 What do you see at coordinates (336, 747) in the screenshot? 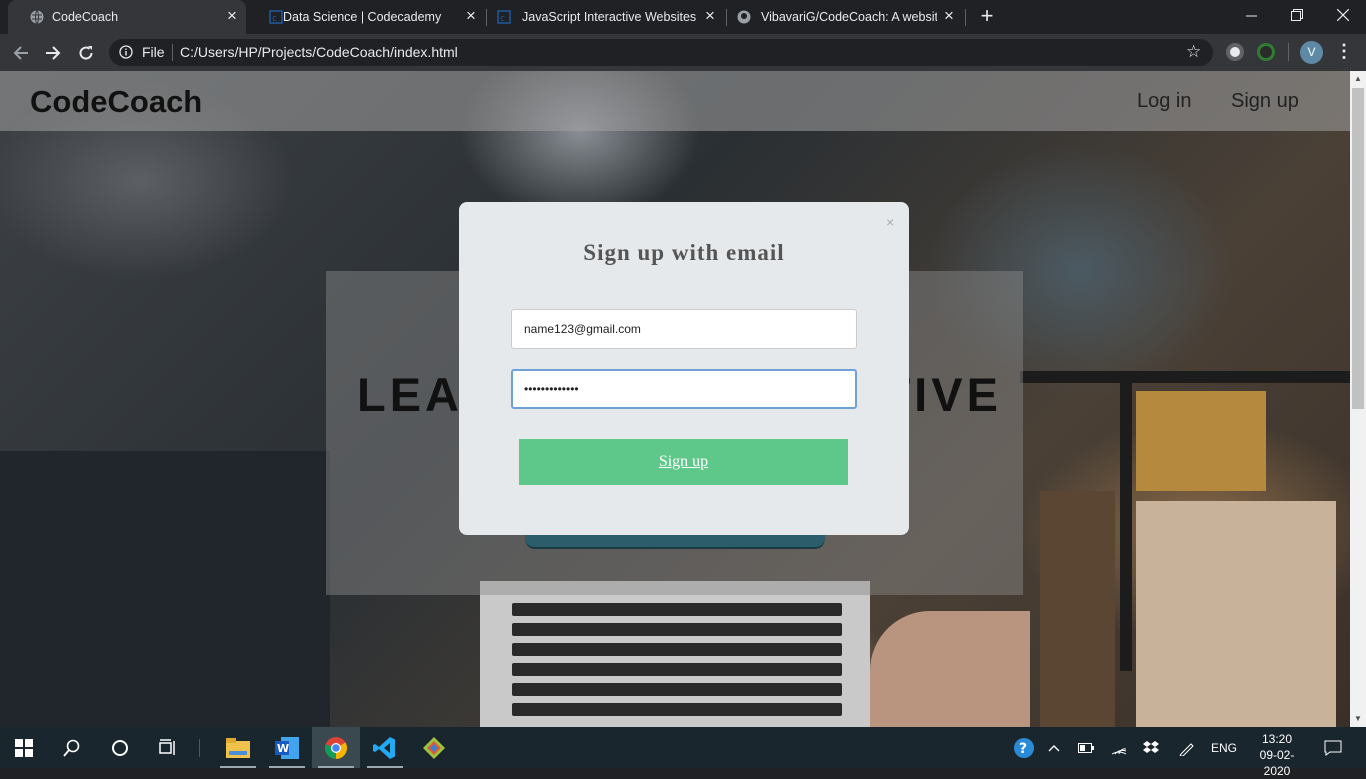
I see `chrome-taskbar-icon` at bounding box center [336, 747].